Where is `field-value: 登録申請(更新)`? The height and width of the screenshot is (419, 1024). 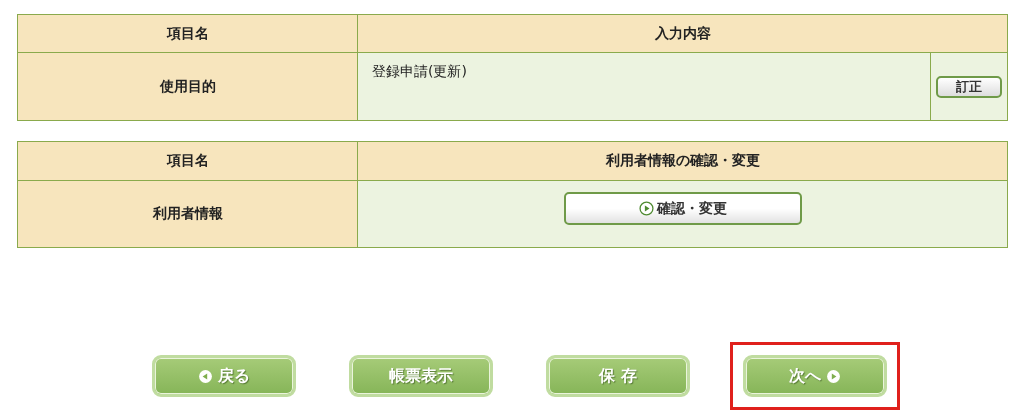 field-value: 登録申請(更新) is located at coordinates (644, 86).